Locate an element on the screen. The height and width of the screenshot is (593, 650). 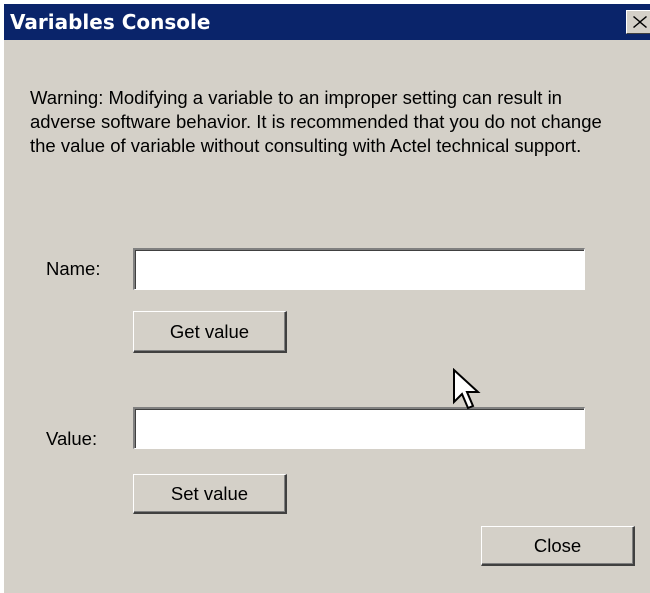
value-input is located at coordinates (359, 428).